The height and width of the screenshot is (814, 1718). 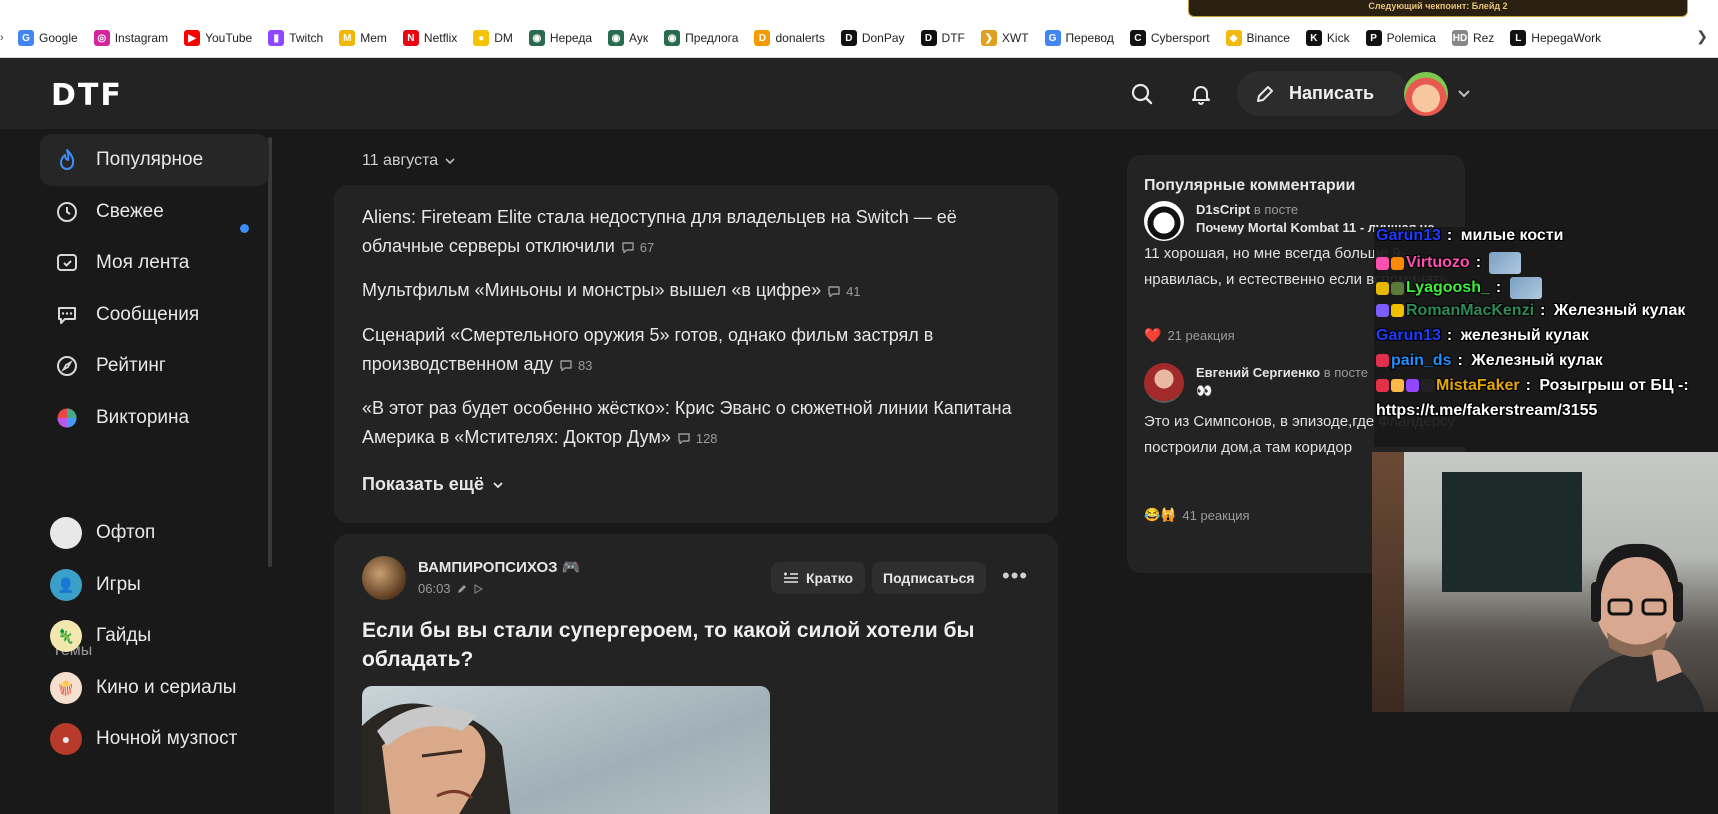 I want to click on topic-label: Игры, so click(x=118, y=584).